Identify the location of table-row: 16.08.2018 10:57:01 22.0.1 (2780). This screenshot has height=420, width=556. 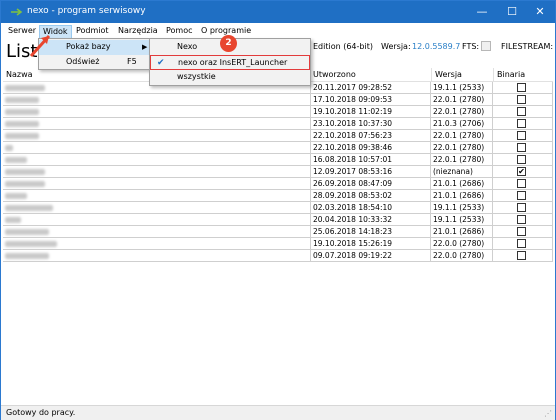
(278, 160).